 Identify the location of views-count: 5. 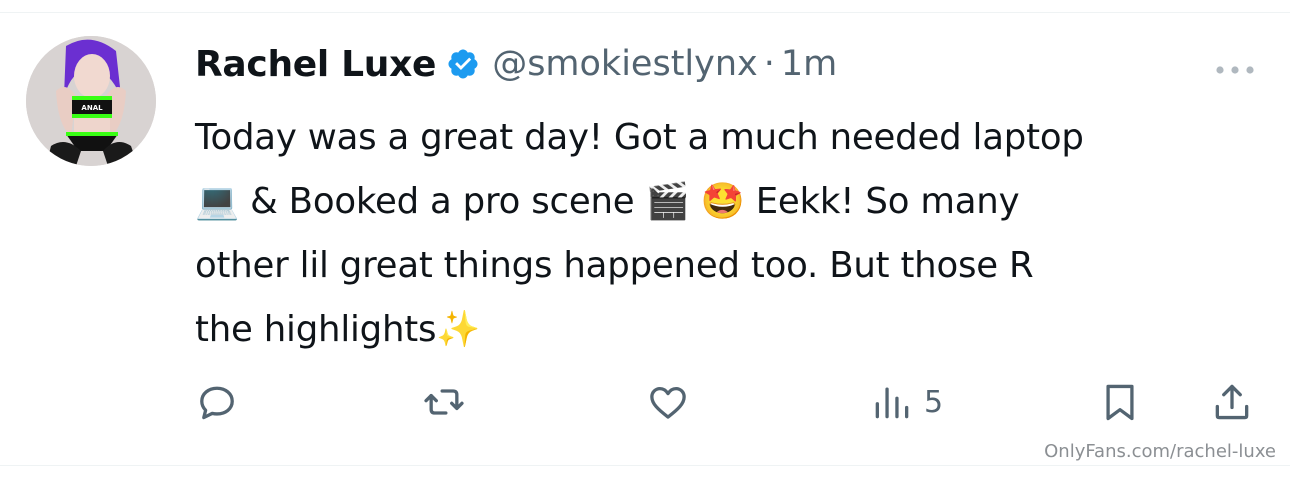
(934, 402).